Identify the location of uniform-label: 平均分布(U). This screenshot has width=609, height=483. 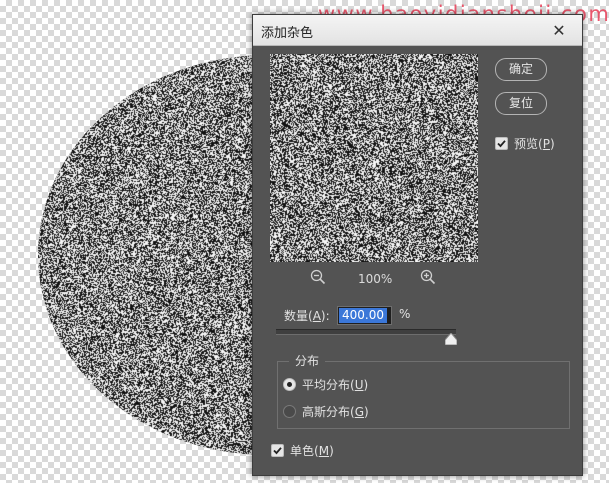
(335, 384).